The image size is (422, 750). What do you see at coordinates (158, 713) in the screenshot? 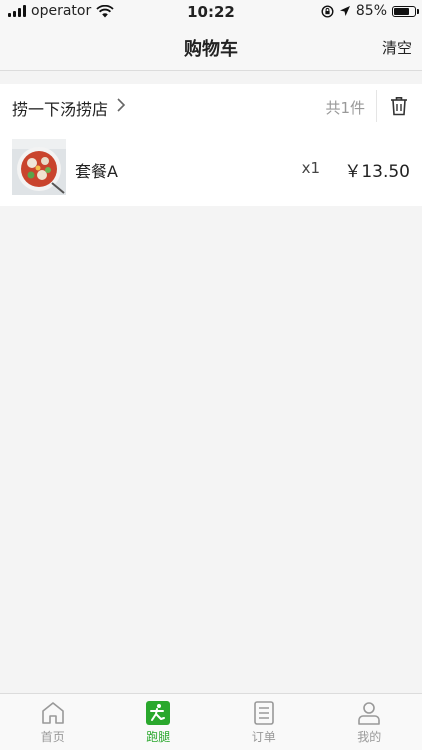
I see `run-icon` at bounding box center [158, 713].